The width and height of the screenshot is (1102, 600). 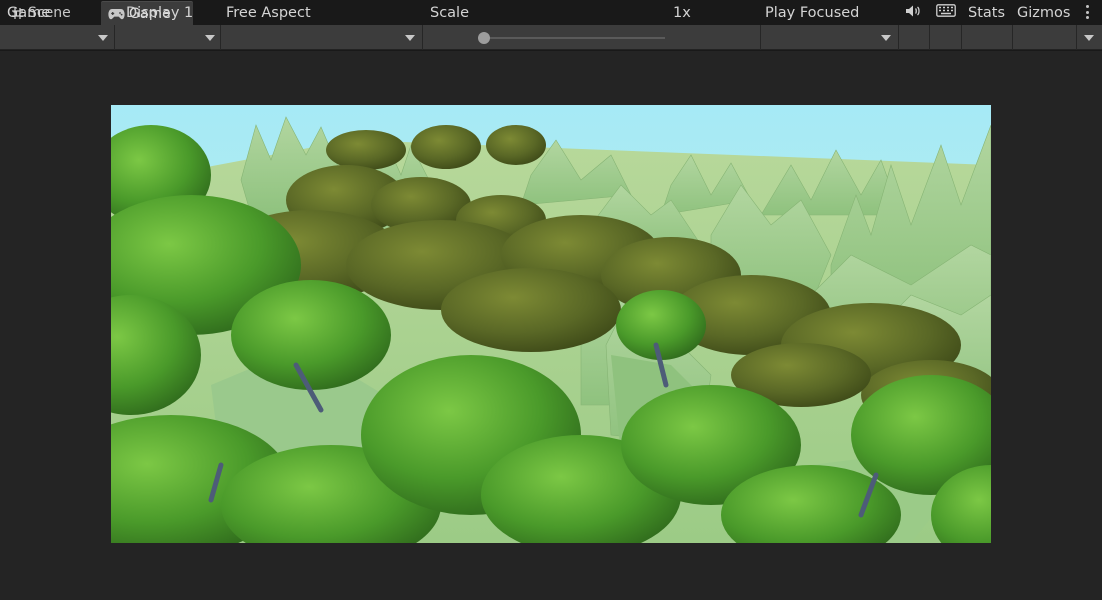 What do you see at coordinates (160, 12) in the screenshot?
I see `display-label: Display 1` at bounding box center [160, 12].